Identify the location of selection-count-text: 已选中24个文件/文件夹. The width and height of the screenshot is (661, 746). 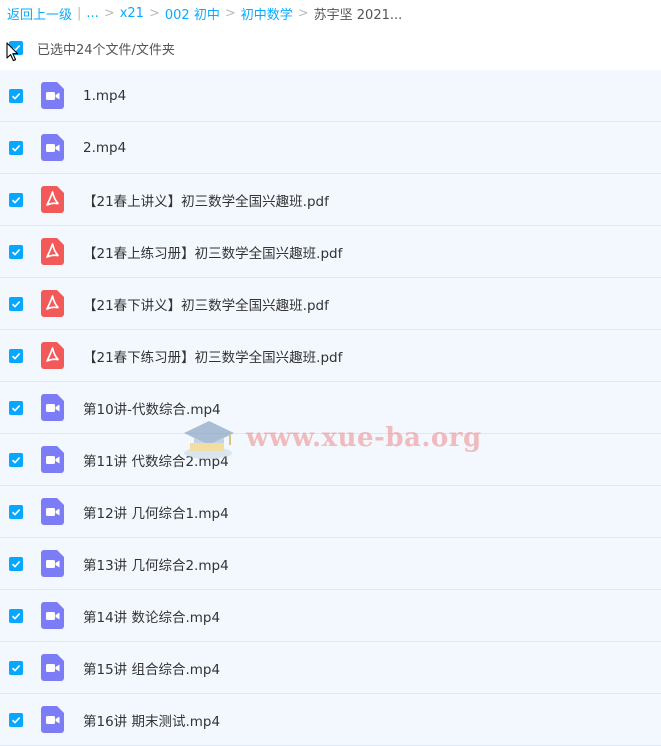
(106, 50).